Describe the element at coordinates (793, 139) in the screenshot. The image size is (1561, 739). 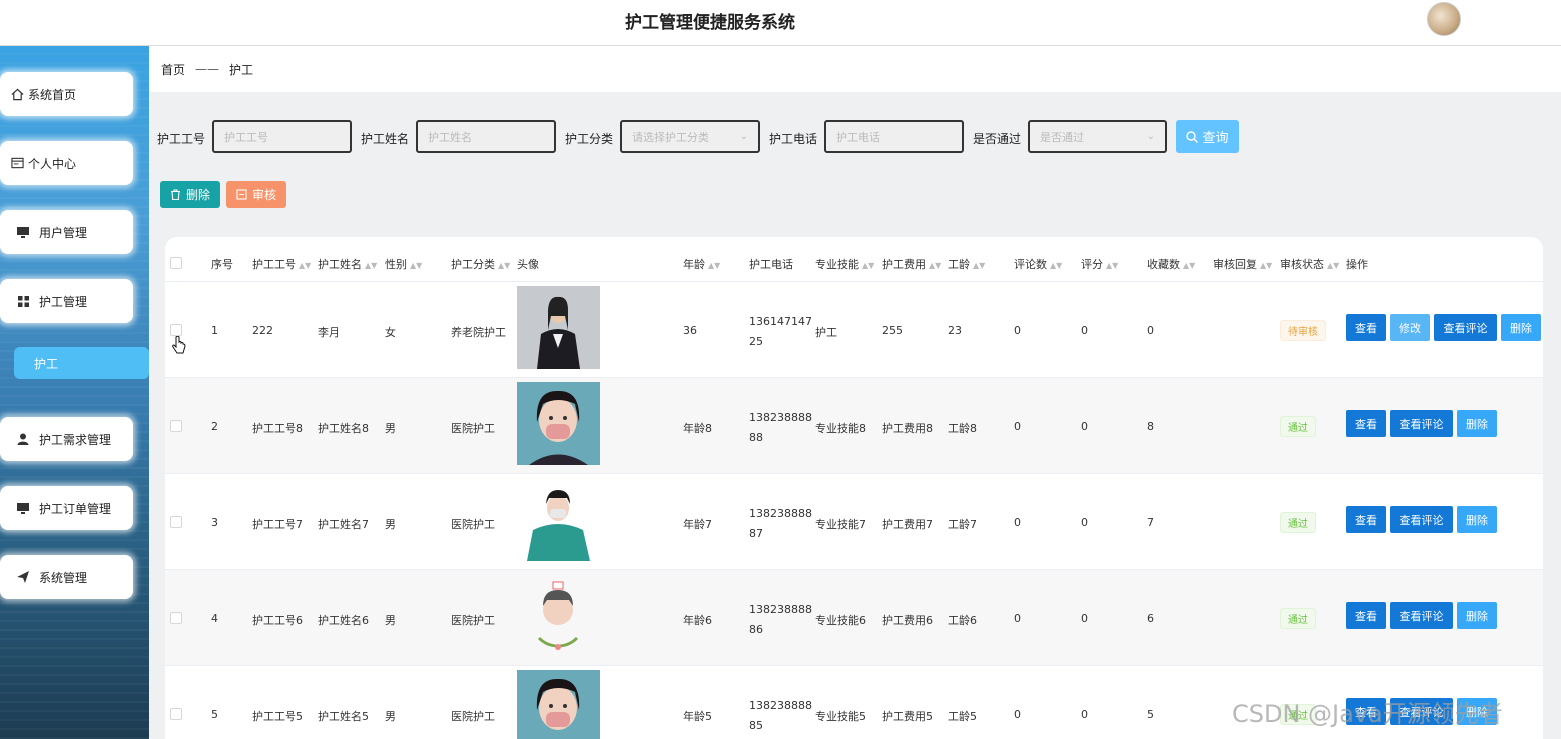
I see `label-caregiver-phone: 护工电话` at that location.